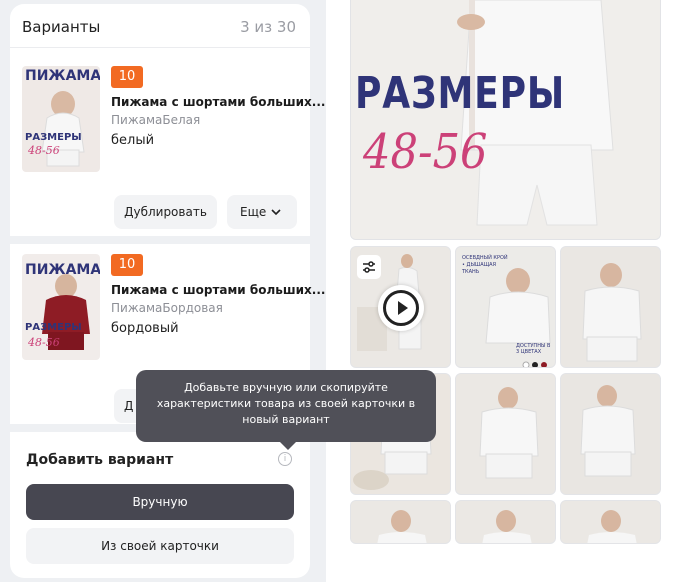  Describe the element at coordinates (160, 26) in the screenshot. I see `variants-header: Варианты 3 из 30` at that location.